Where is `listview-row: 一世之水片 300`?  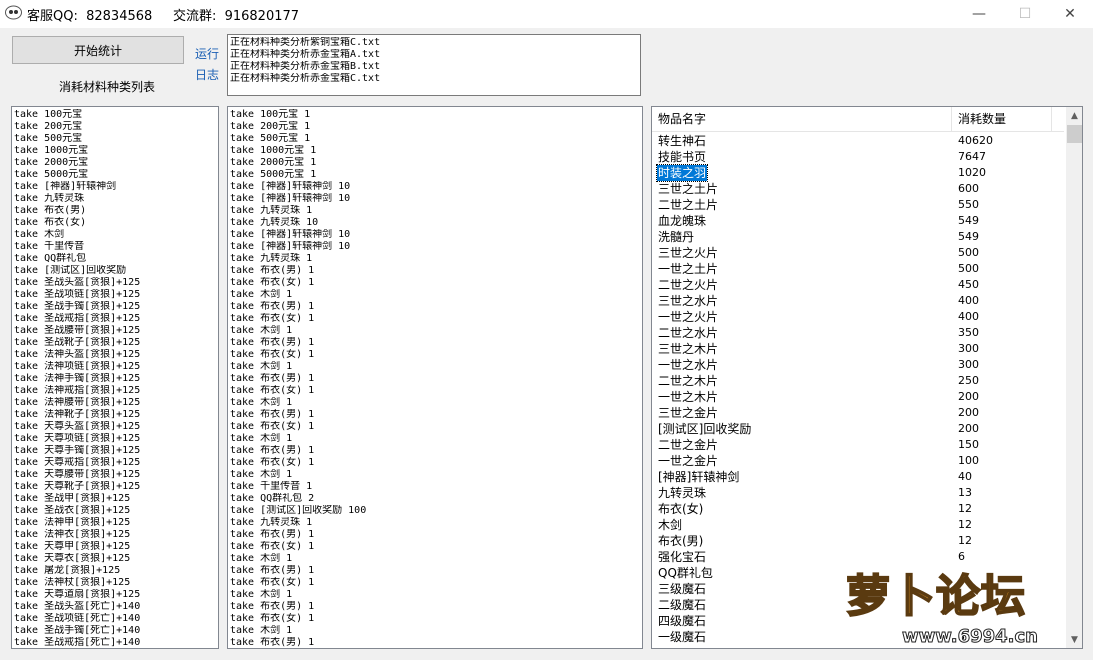
listview-row: 一世之水片 300 is located at coordinates (858, 365).